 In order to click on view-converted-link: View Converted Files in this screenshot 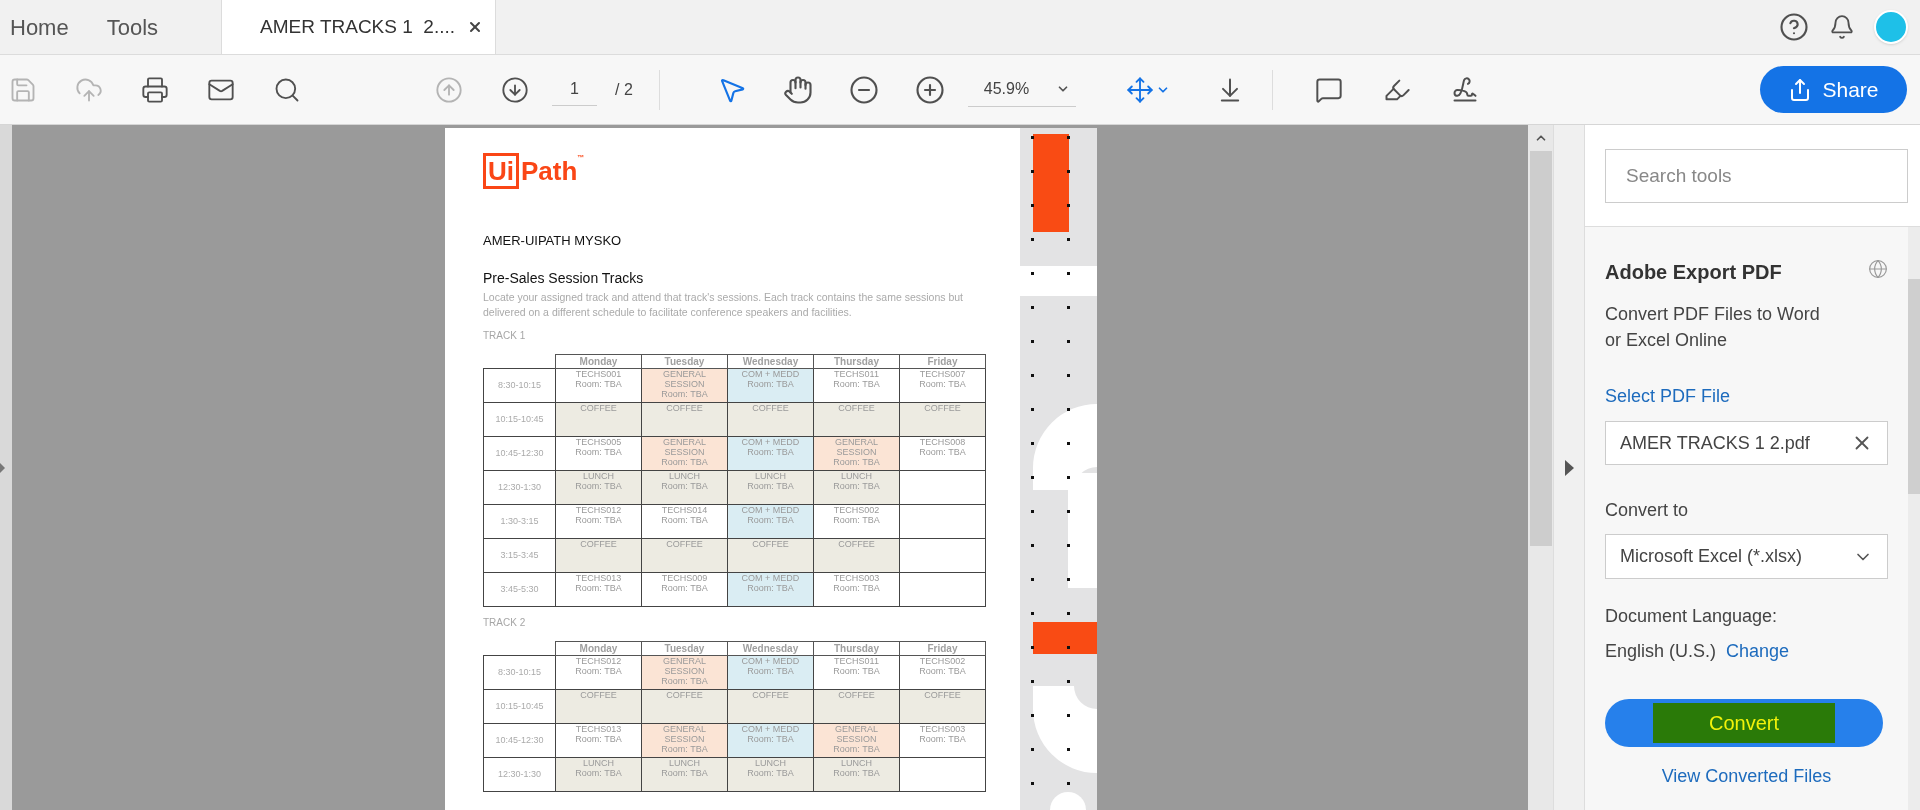, I will do `click(1746, 776)`.